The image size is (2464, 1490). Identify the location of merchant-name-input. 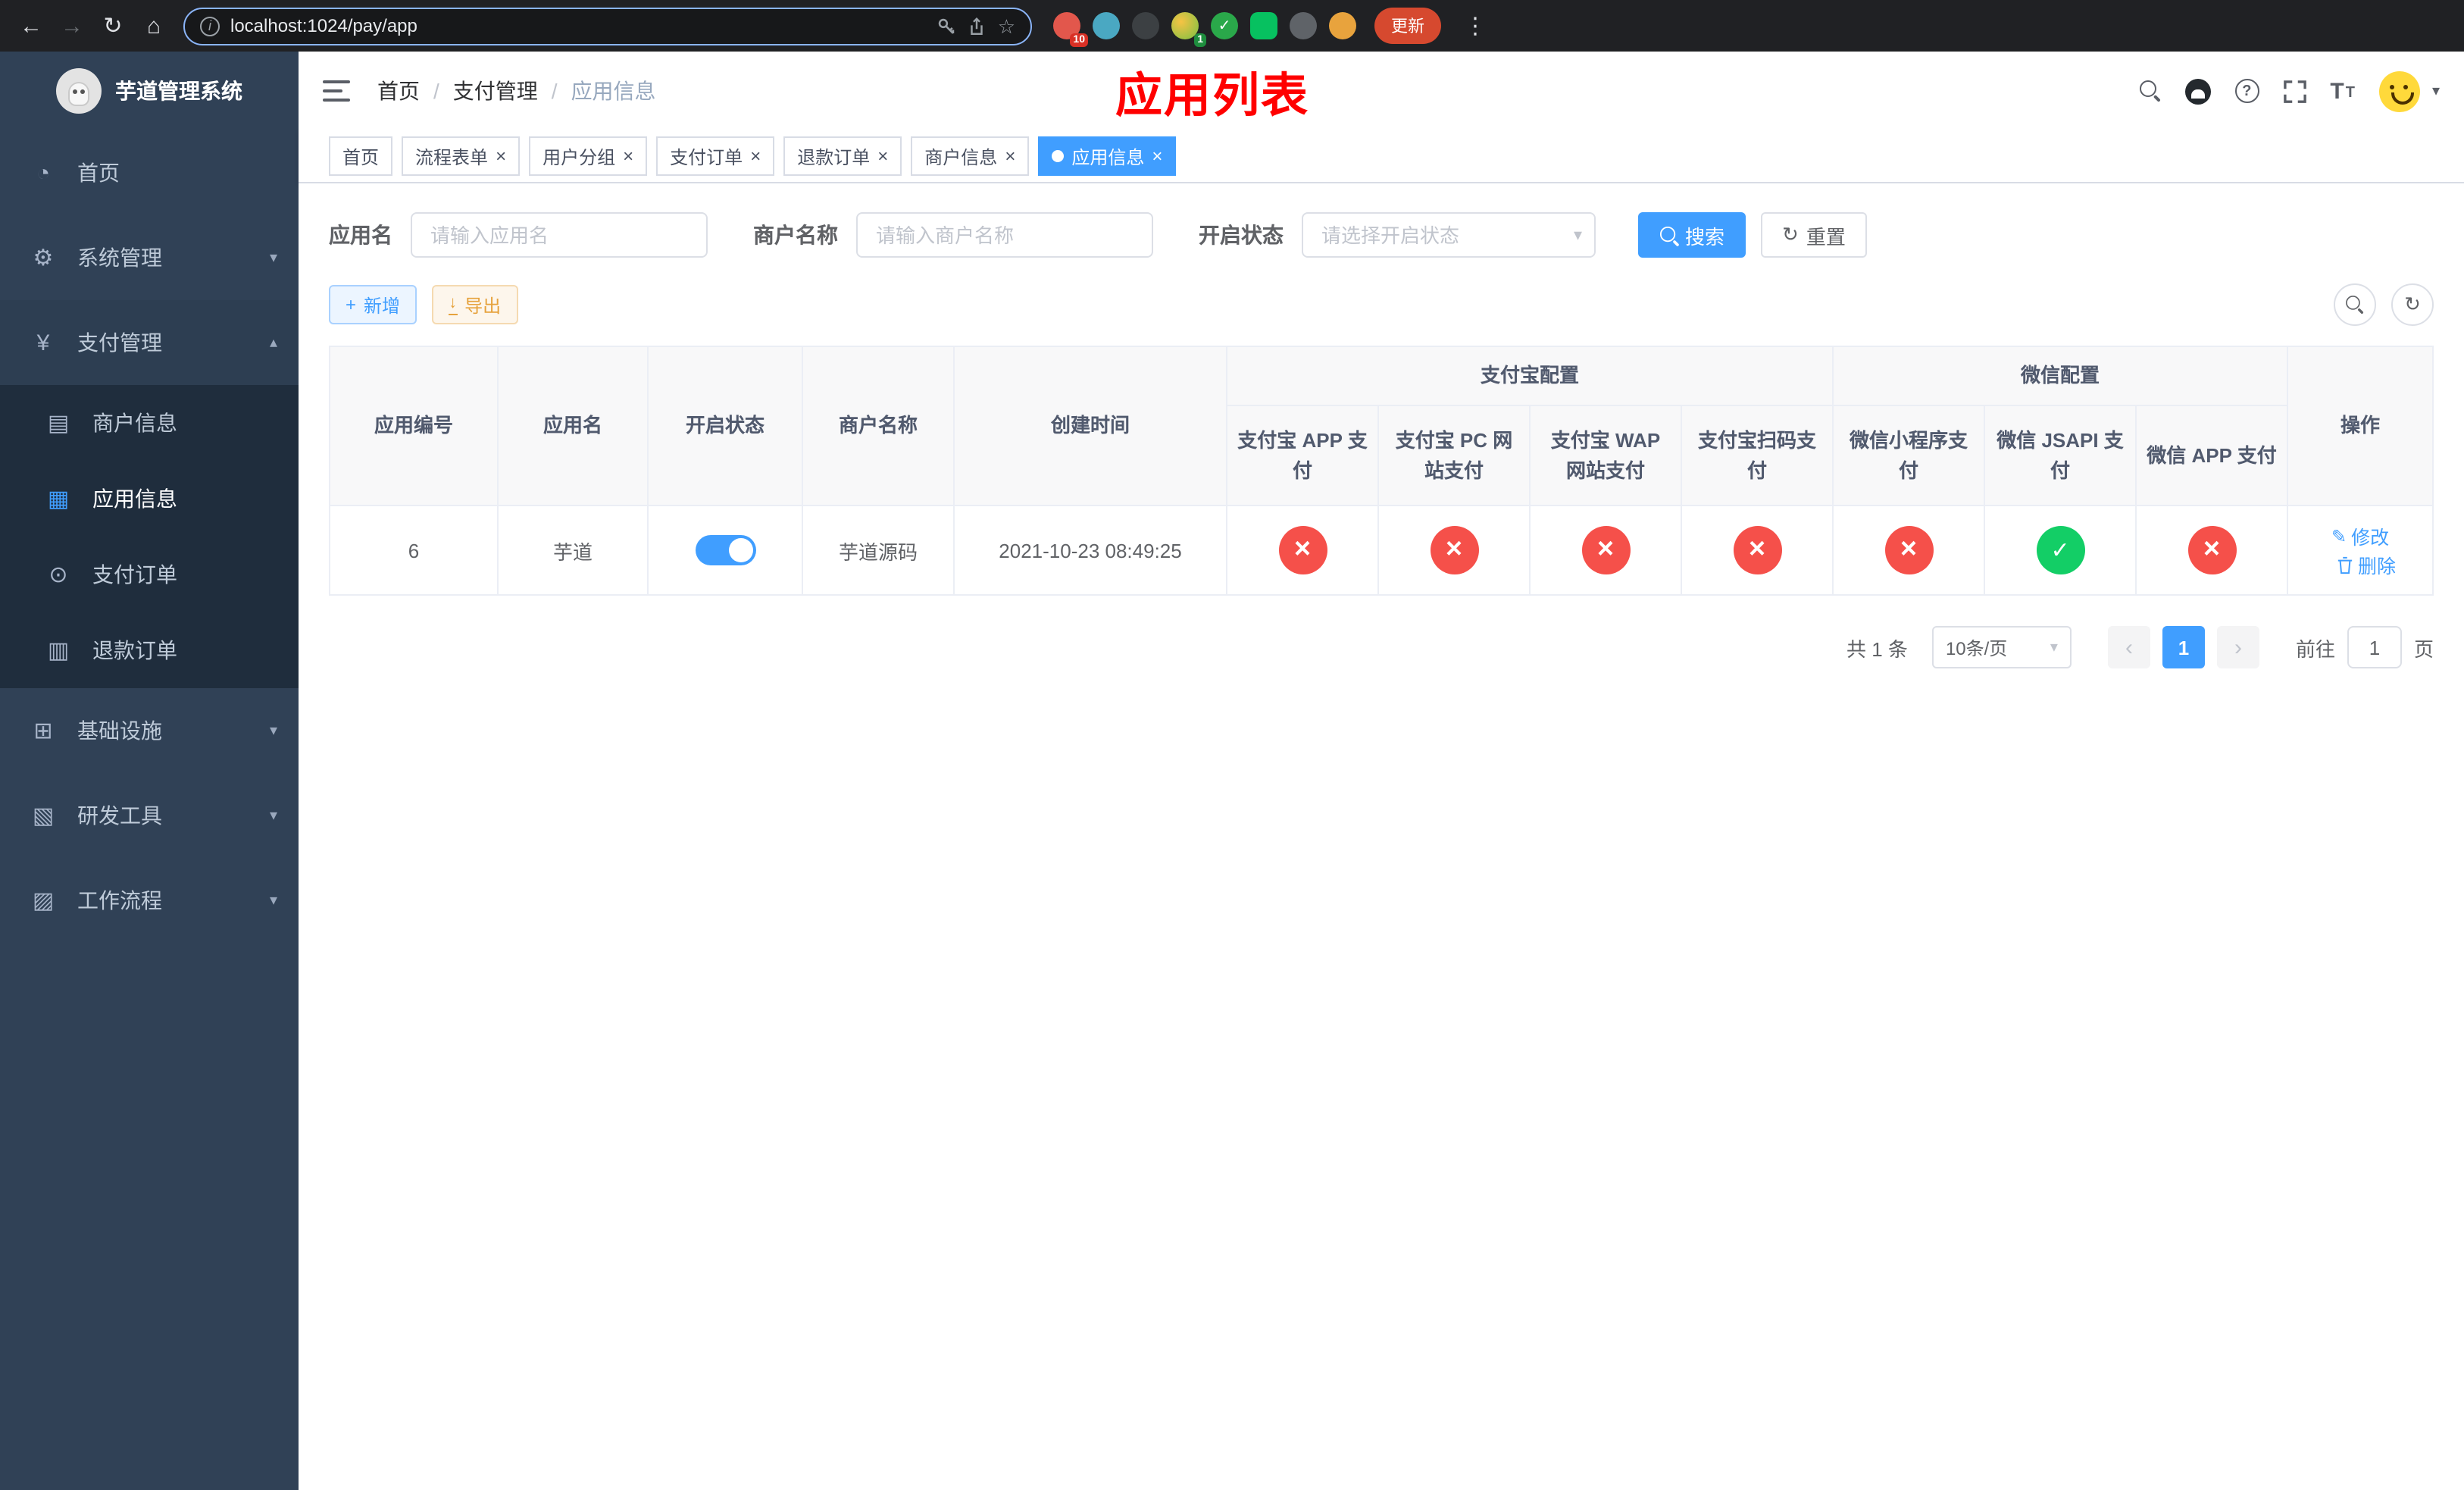
(1004, 235).